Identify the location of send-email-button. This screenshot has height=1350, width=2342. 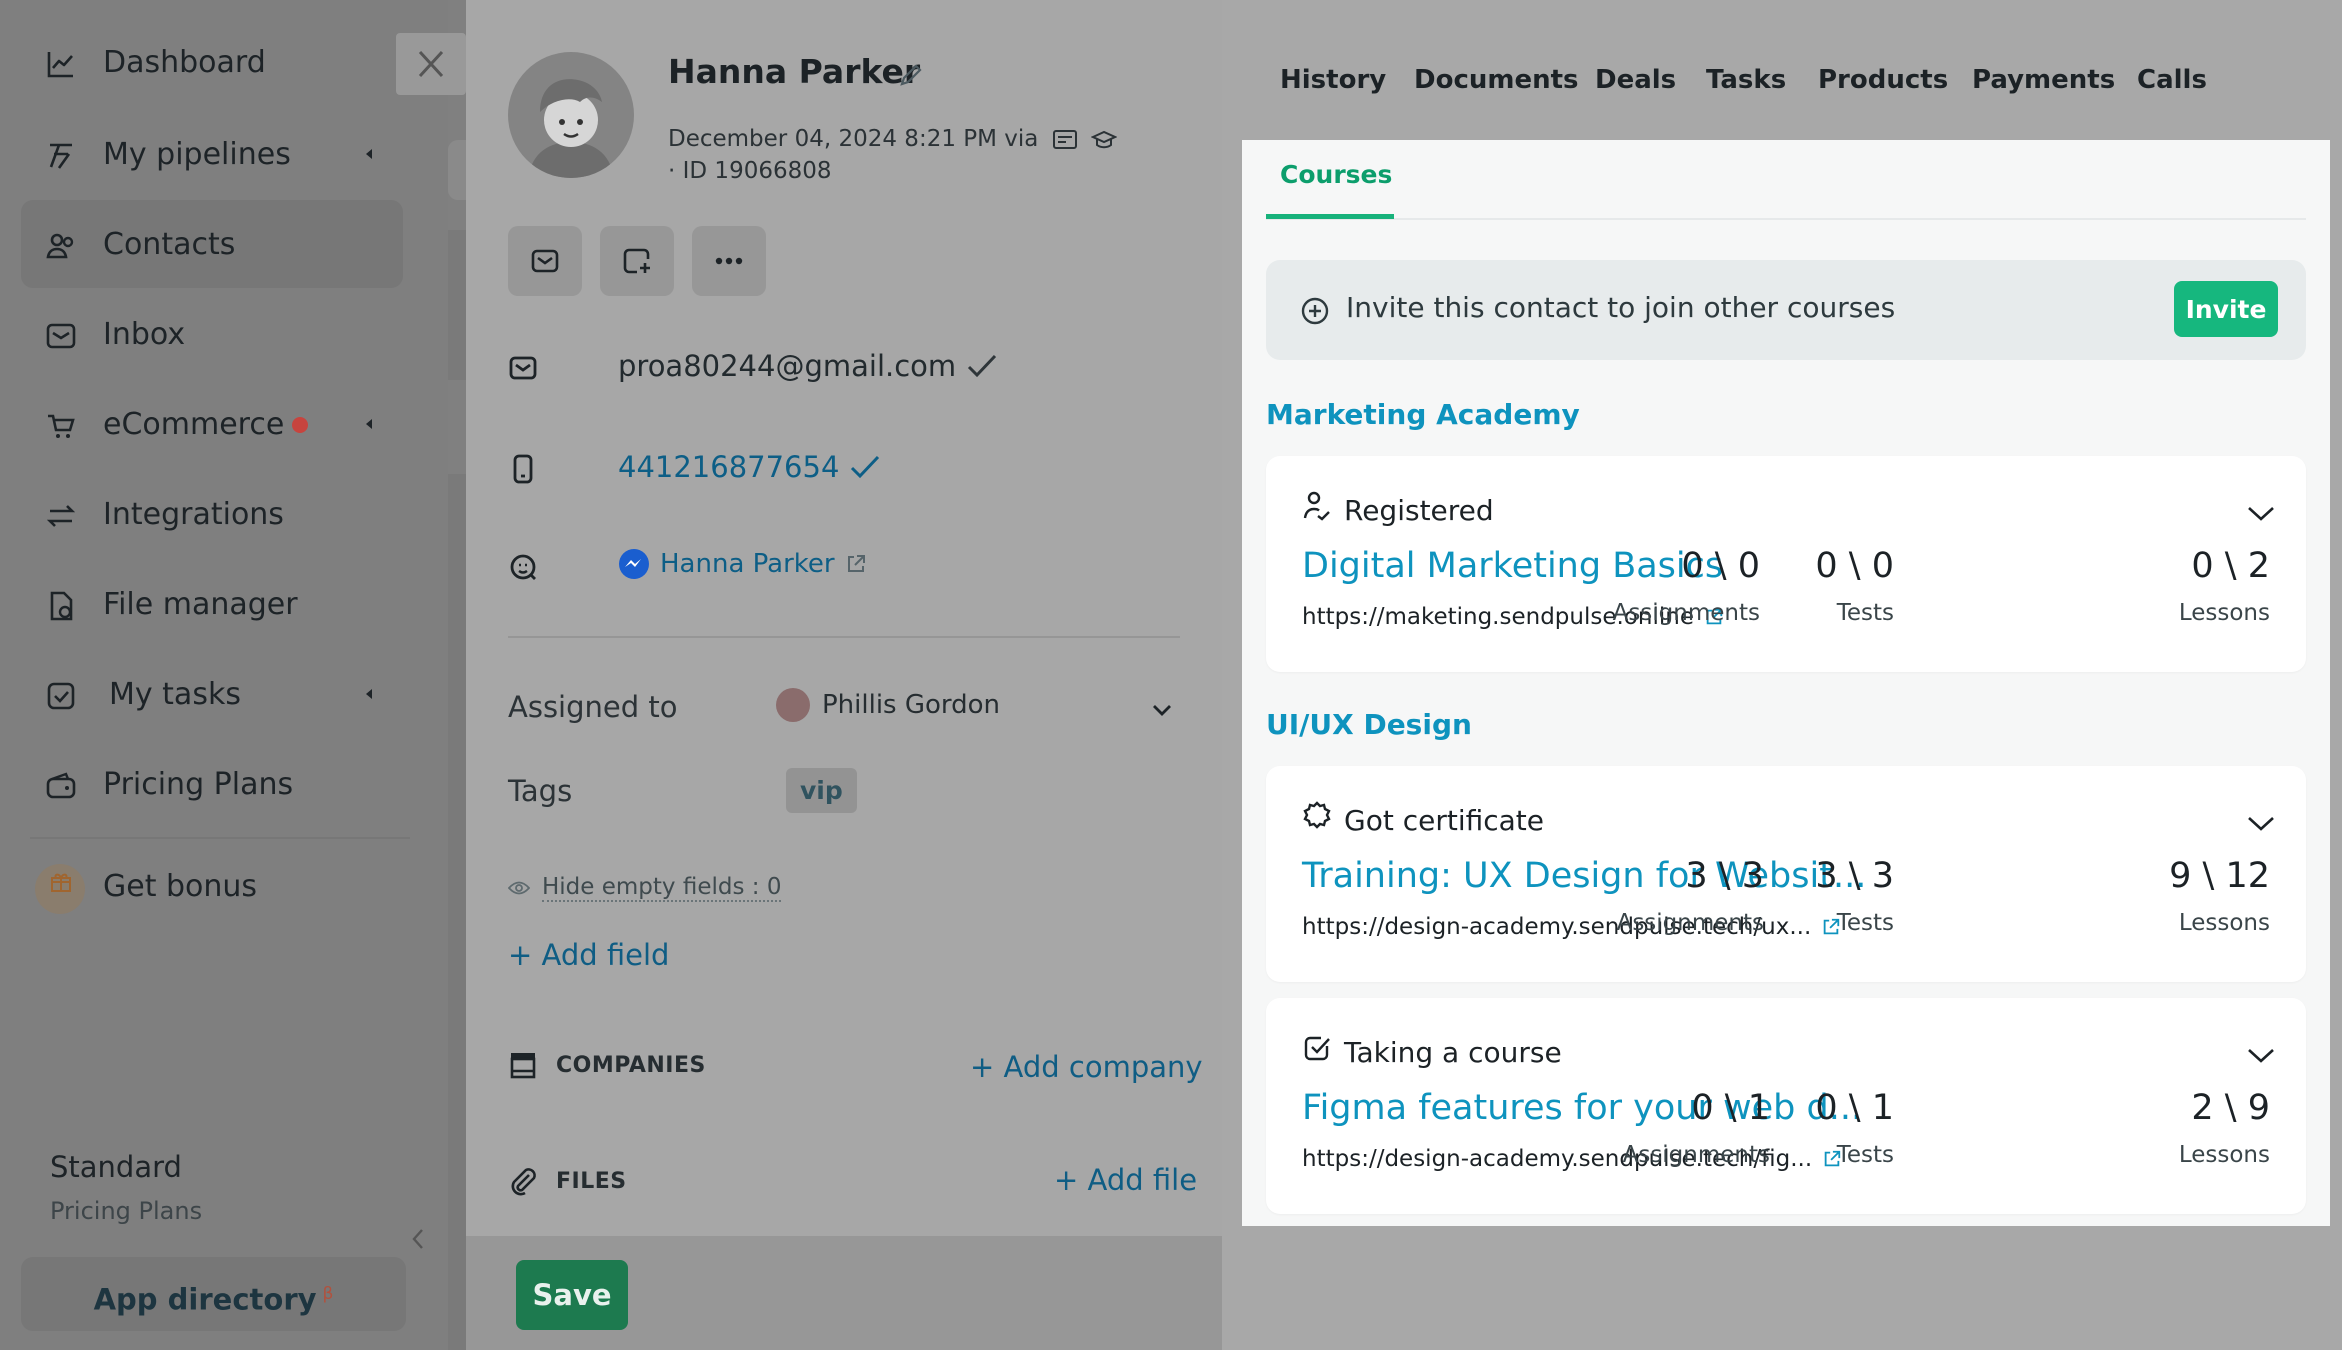
(545, 261).